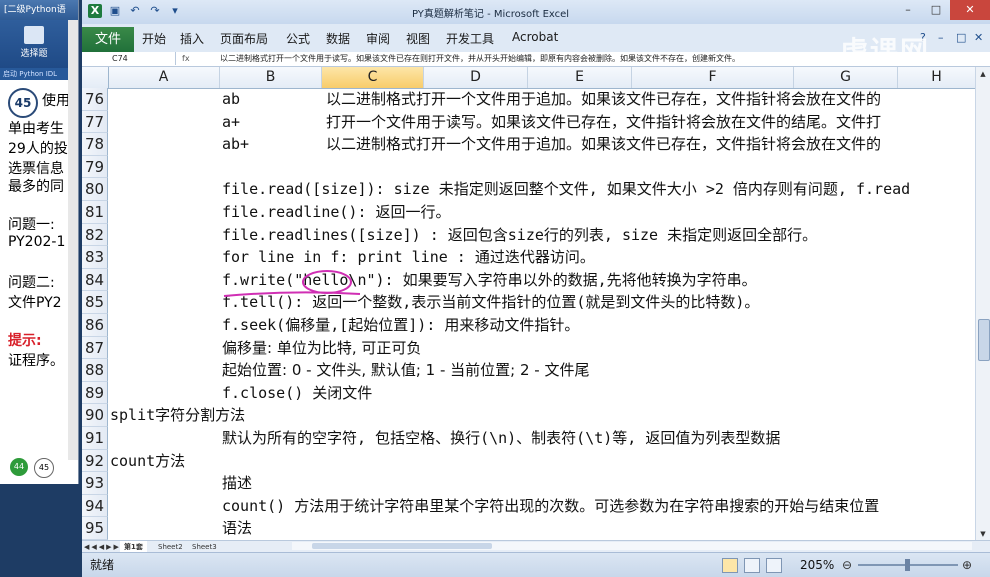  Describe the element at coordinates (129, 58) in the screenshot. I see `name-box: C74` at that location.